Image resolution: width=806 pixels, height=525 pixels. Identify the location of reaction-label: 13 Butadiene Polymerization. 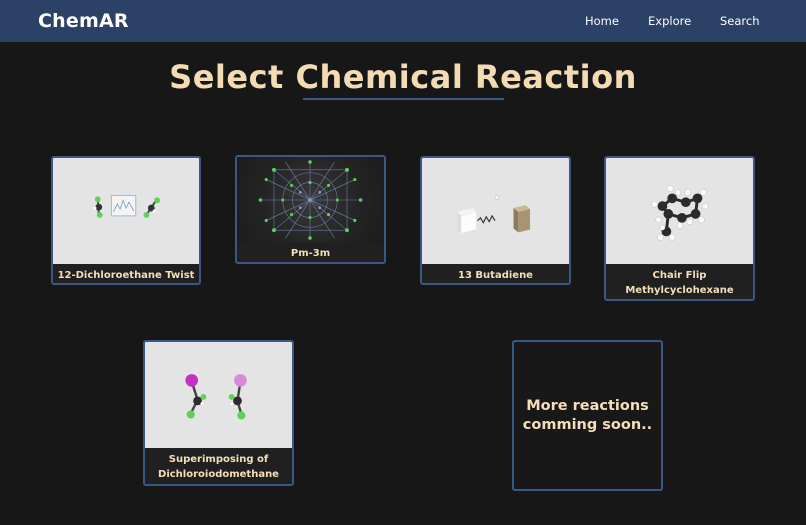
(495, 275).